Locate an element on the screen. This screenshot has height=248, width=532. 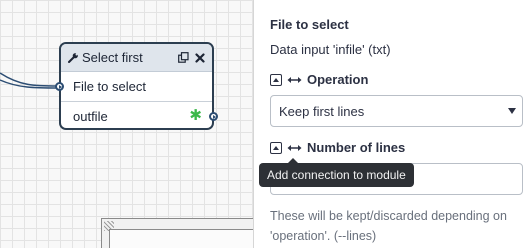
operation-section-header: Operation is located at coordinates (319, 79).